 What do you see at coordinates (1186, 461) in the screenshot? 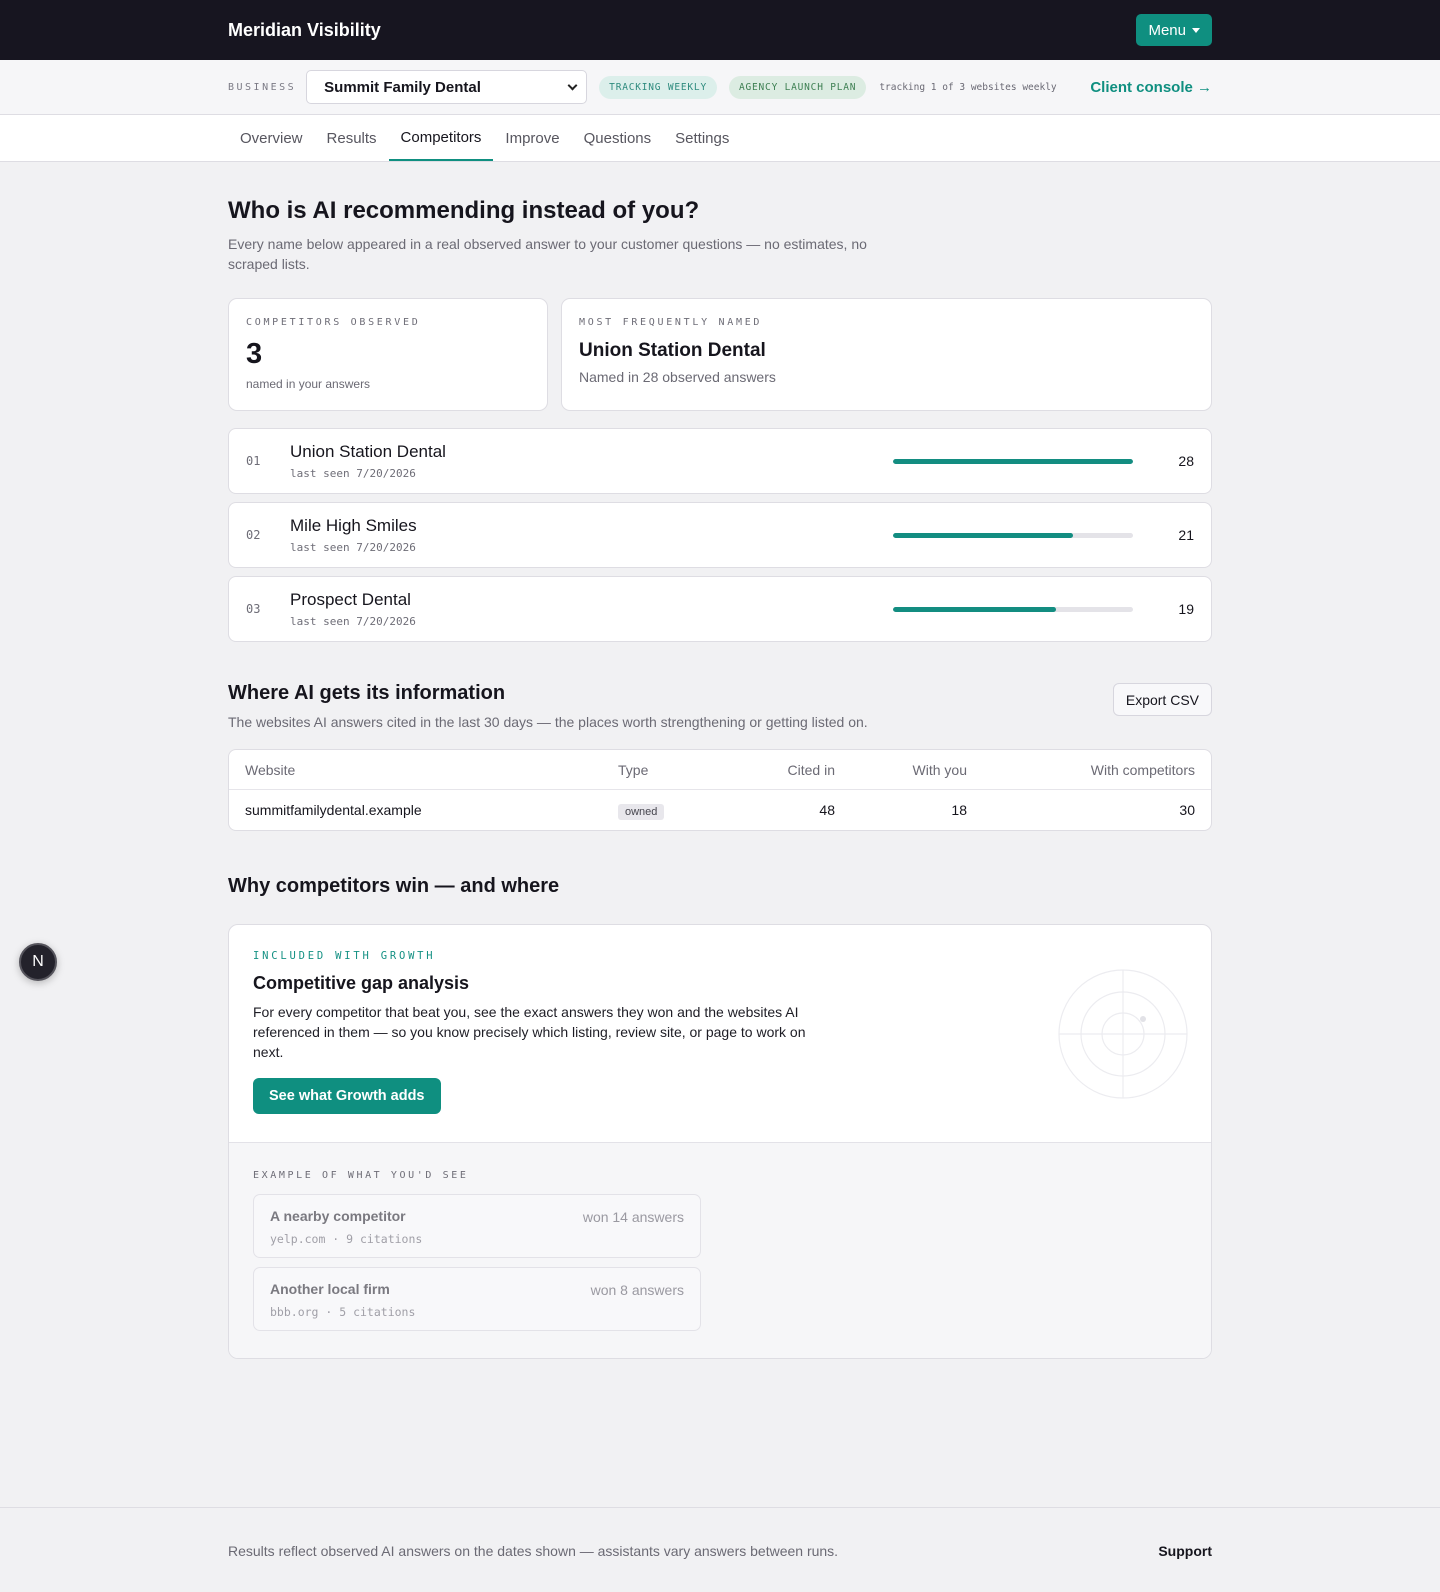
I see `mention-count: 28` at bounding box center [1186, 461].